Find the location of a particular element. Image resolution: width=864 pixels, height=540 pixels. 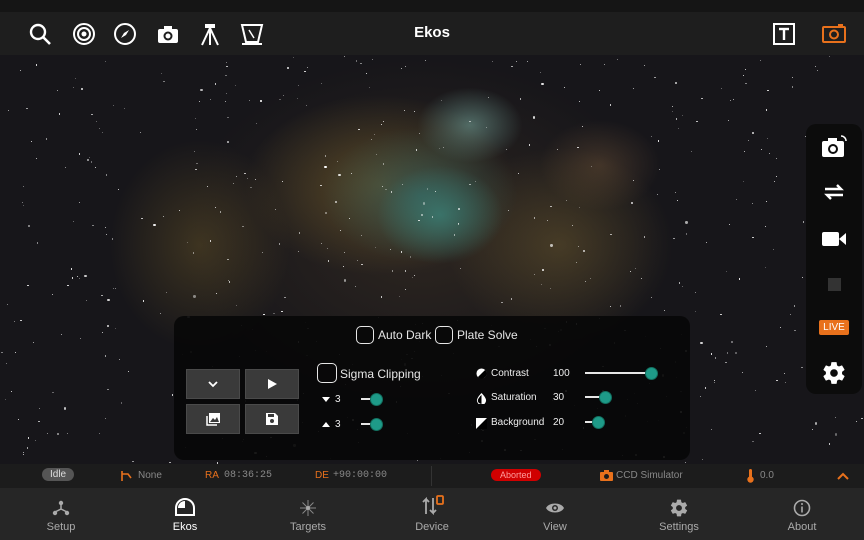

nav-about: About is located at coordinates (802, 514).